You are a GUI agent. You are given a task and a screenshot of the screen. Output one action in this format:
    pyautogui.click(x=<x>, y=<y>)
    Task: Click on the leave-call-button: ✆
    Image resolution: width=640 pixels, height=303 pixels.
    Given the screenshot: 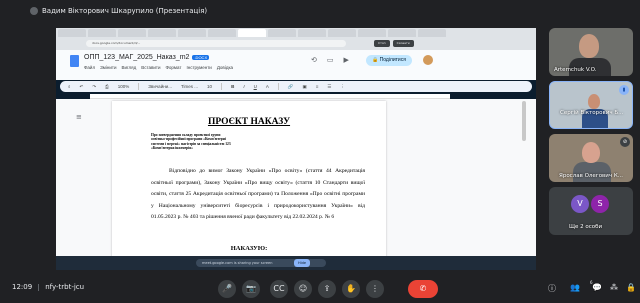 What is the action you would take?
    pyautogui.click(x=423, y=289)
    